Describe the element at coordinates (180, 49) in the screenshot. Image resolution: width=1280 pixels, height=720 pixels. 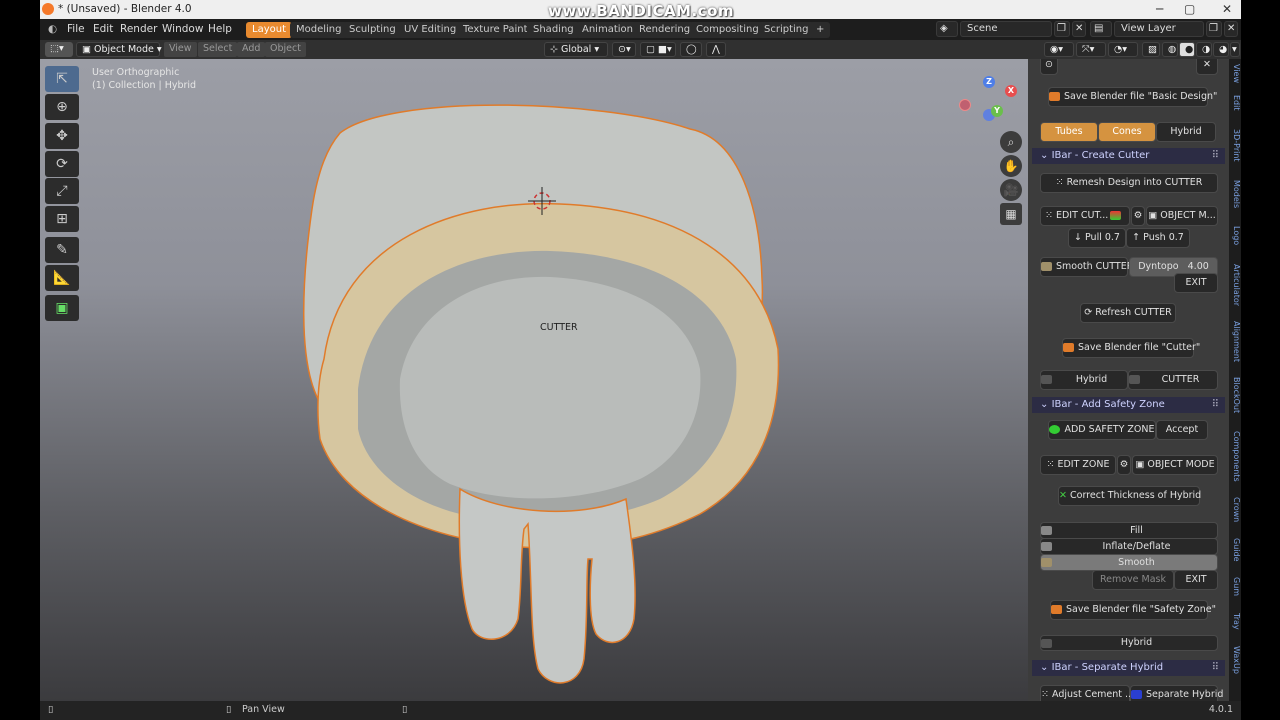
I see `menu-view: View` at that location.